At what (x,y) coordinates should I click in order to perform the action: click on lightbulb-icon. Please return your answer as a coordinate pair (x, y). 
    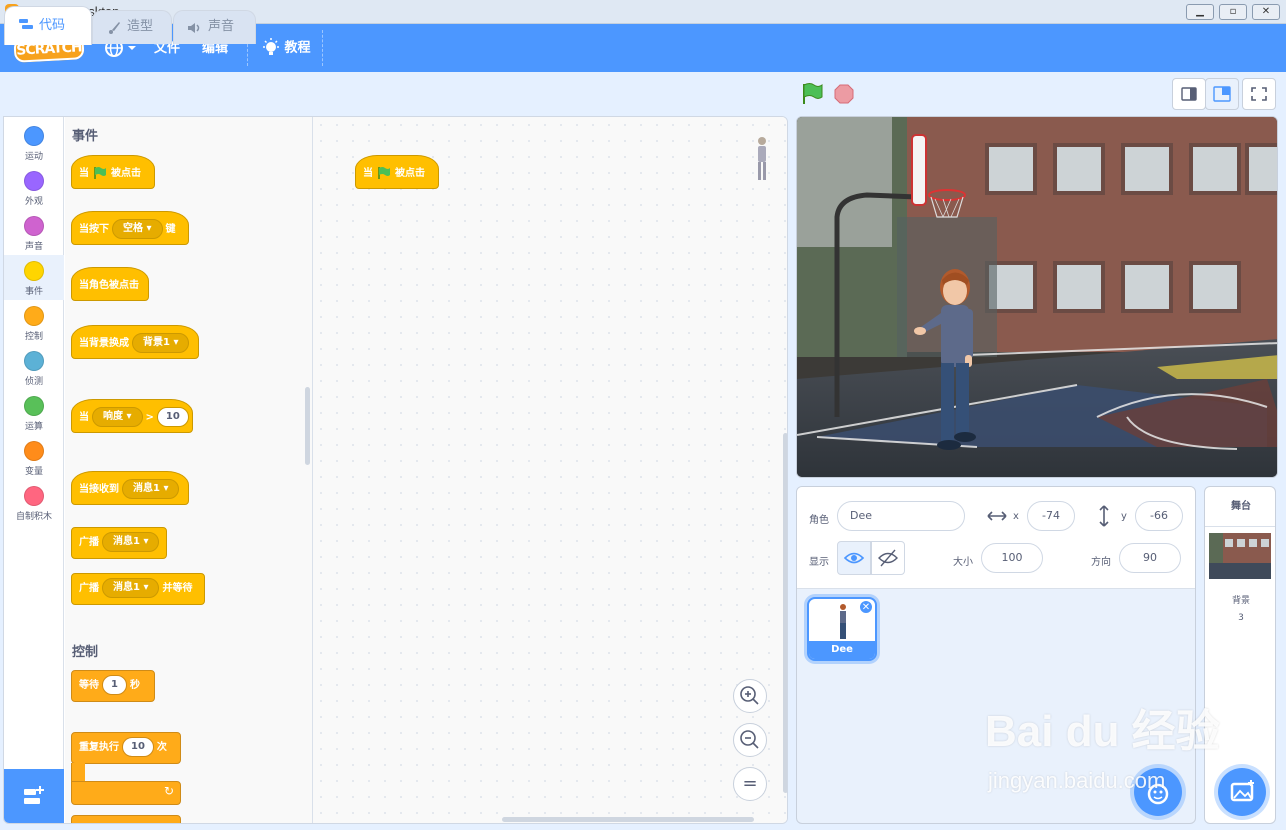
    Looking at the image, I should click on (271, 46).